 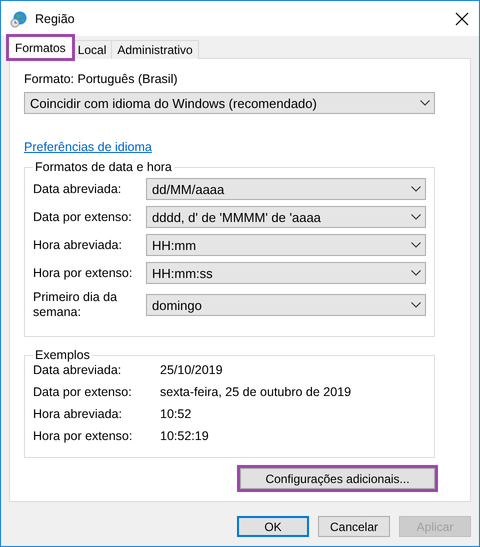 What do you see at coordinates (229, 103) in the screenshot?
I see `dropdown: Coincidir com idioma do Windows (recomendado)` at bounding box center [229, 103].